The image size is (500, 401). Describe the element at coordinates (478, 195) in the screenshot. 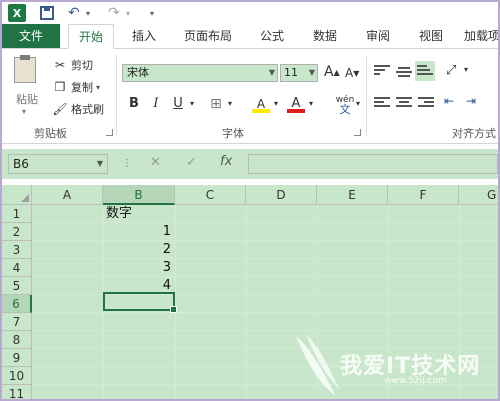

I see `column-header-g: G` at that location.